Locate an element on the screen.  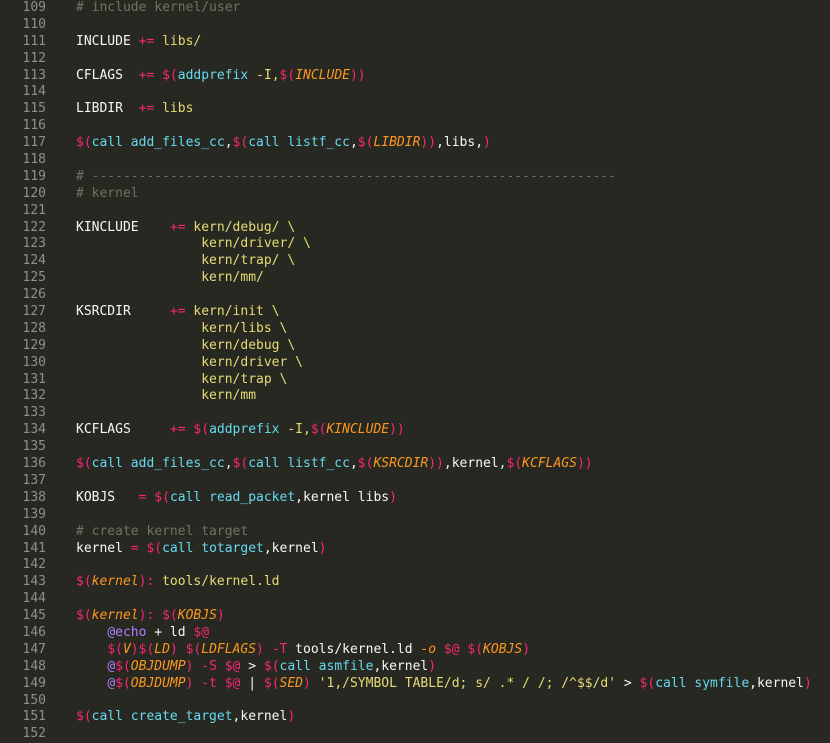
code-line: 120 # kernel is located at coordinates (415, 194).